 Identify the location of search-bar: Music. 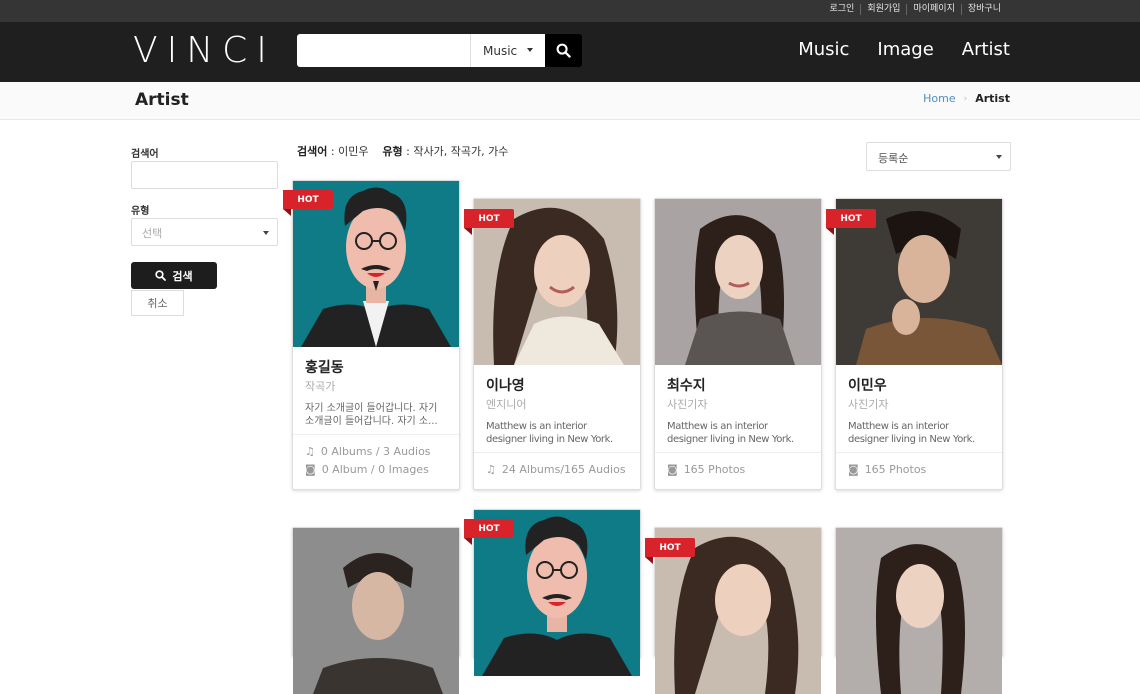
(439, 50).